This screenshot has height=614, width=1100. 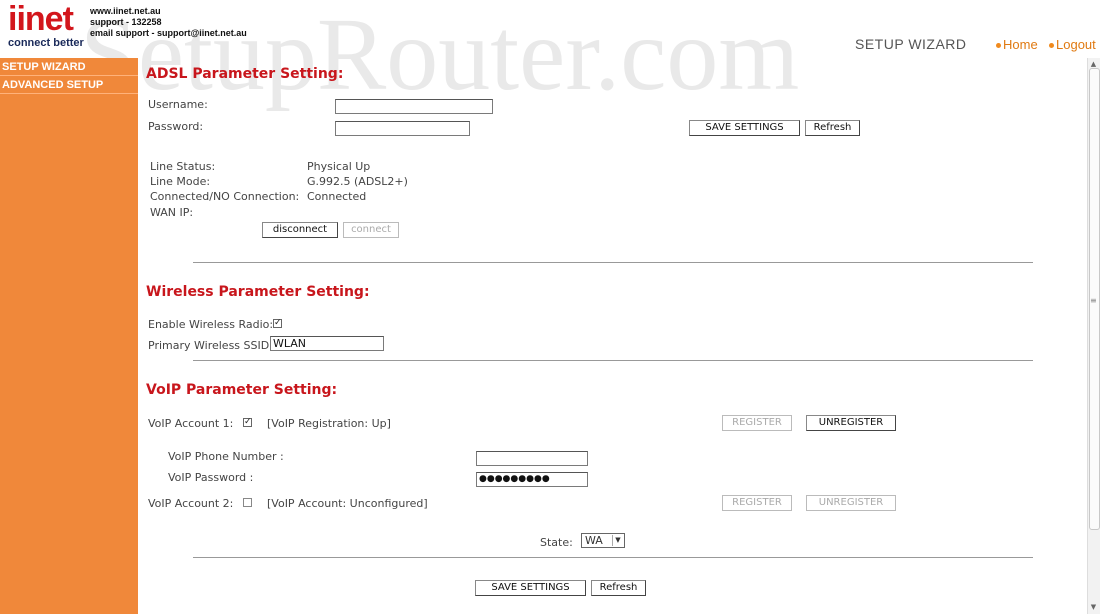 What do you see at coordinates (532, 458) in the screenshot?
I see `voip-phone-input` at bounding box center [532, 458].